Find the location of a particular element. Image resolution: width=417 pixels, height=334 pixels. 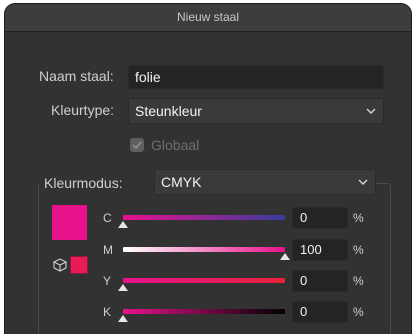

dialog-title: Nieuw staal is located at coordinates (208, 18).